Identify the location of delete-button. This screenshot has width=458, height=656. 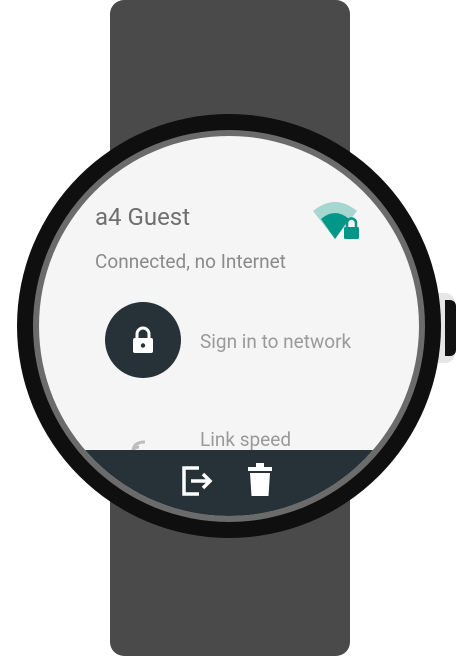
(260, 482).